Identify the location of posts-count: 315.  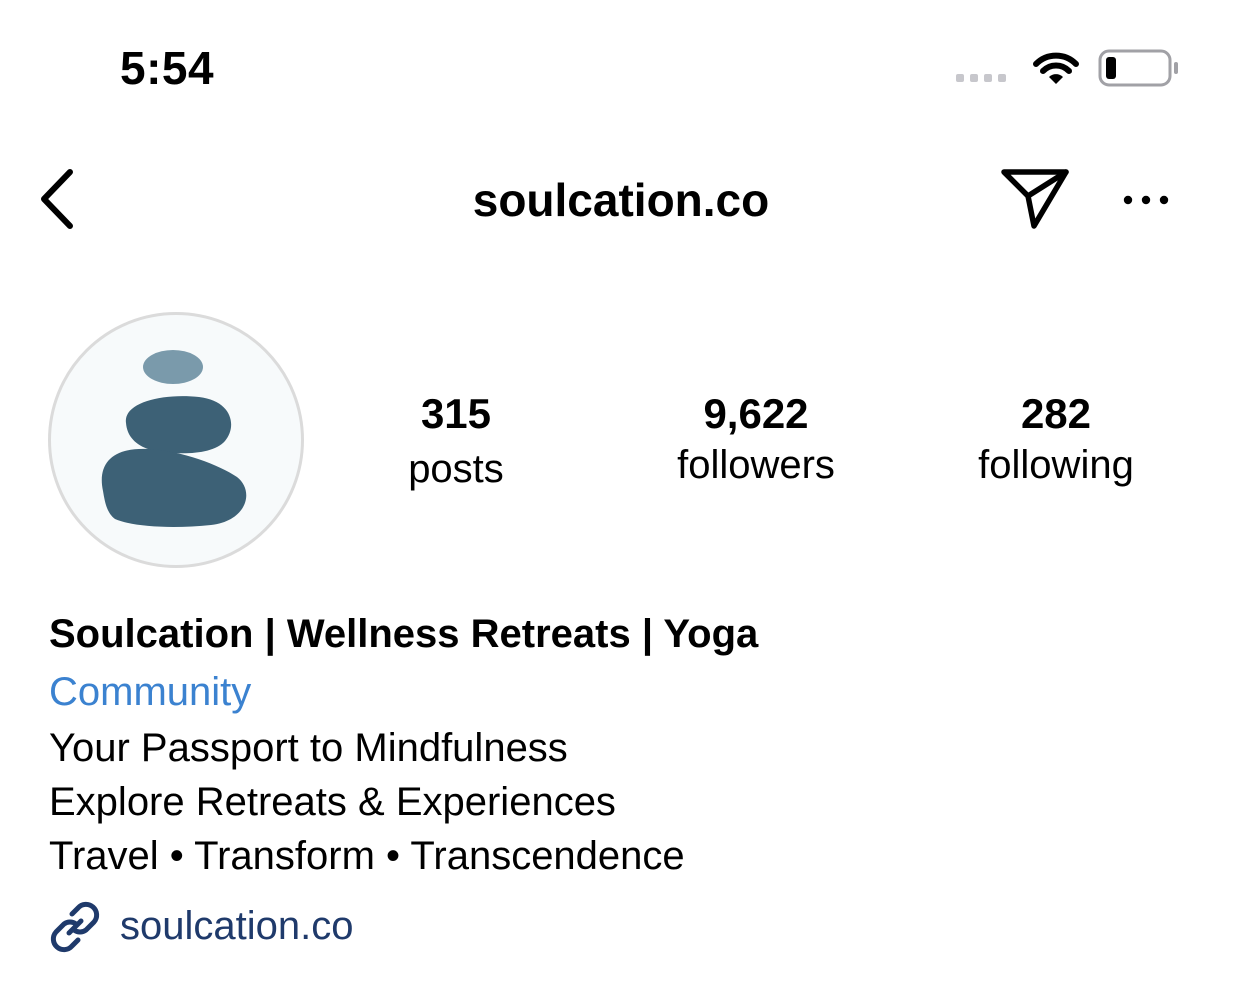
(456, 413).